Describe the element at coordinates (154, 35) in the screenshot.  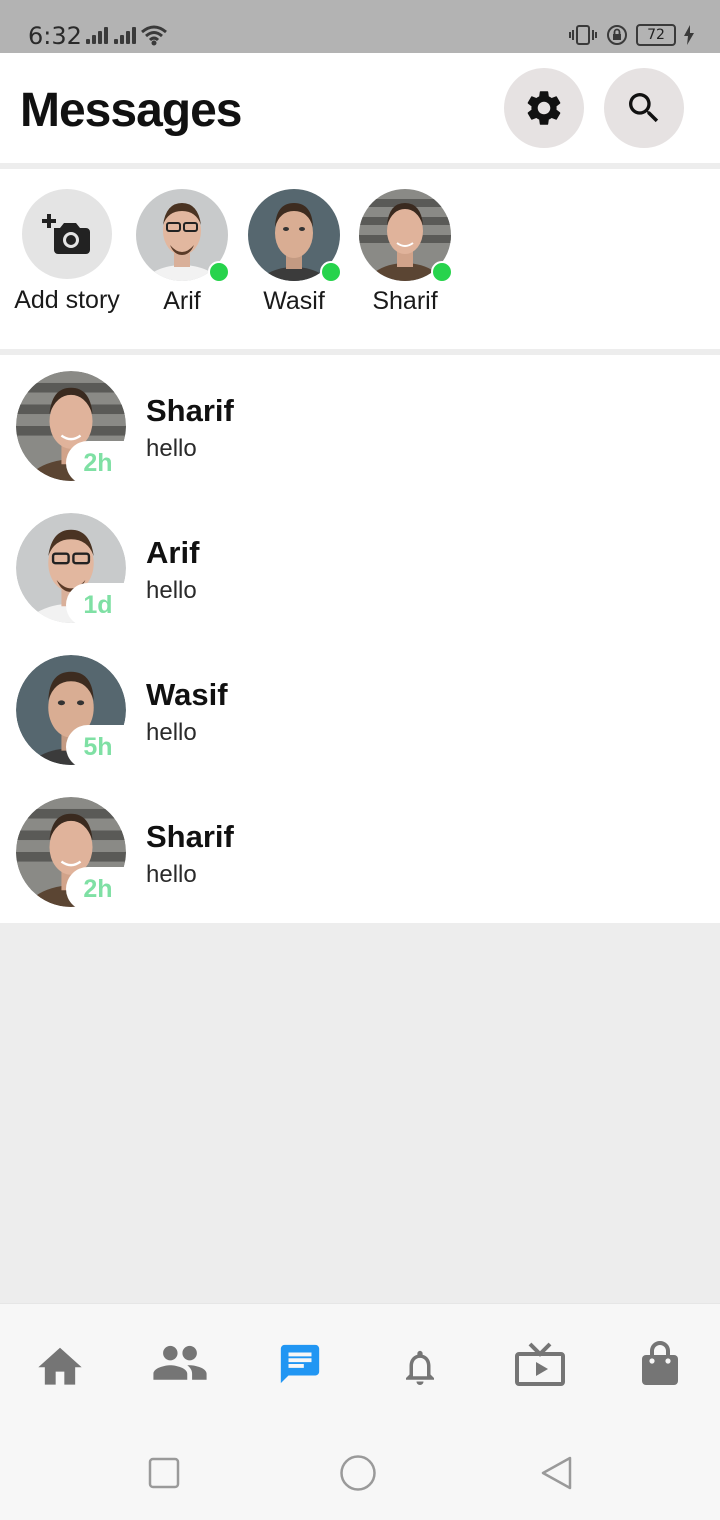
I see `wifi-icon` at that location.